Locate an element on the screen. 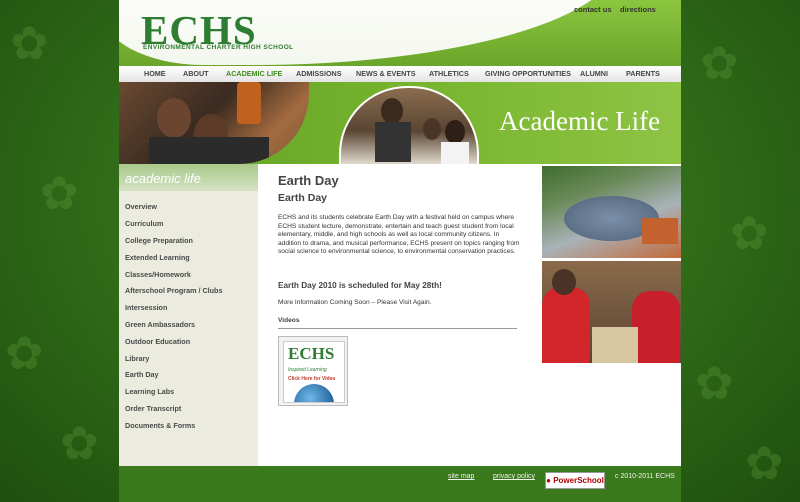 The width and height of the screenshot is (800, 502). site-map-link: site map is located at coordinates (461, 476).